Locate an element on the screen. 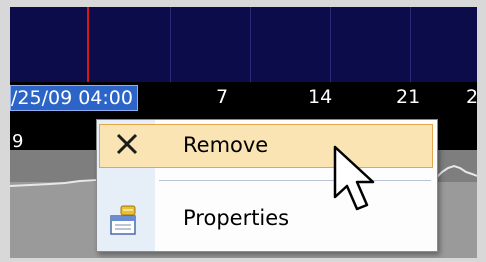  menu-item-properties-label: Properties is located at coordinates (236, 218).